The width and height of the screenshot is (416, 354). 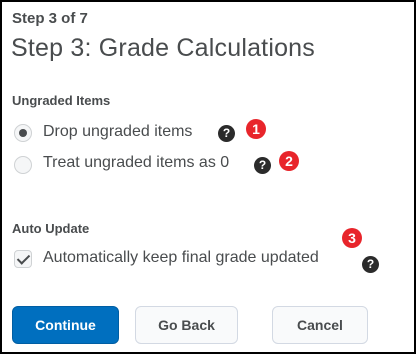 I want to click on radio-selected-dot, so click(x=23, y=133).